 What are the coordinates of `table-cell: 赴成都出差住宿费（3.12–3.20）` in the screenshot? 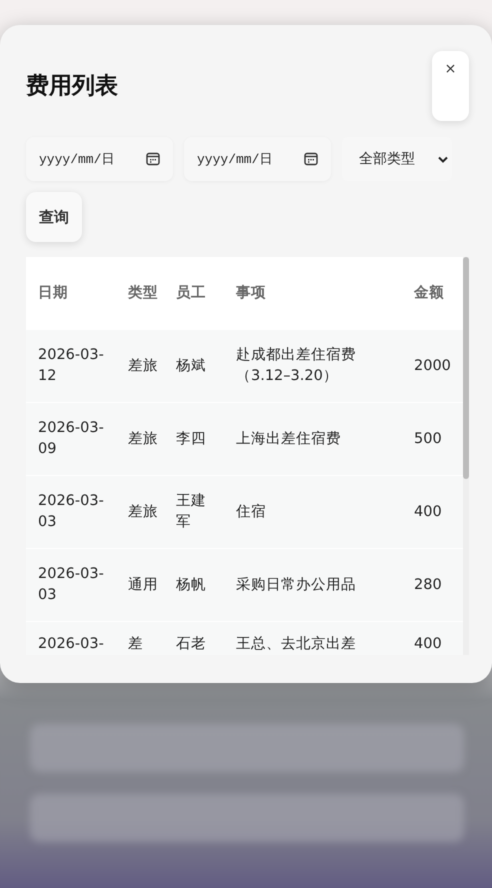 It's located at (296, 365).